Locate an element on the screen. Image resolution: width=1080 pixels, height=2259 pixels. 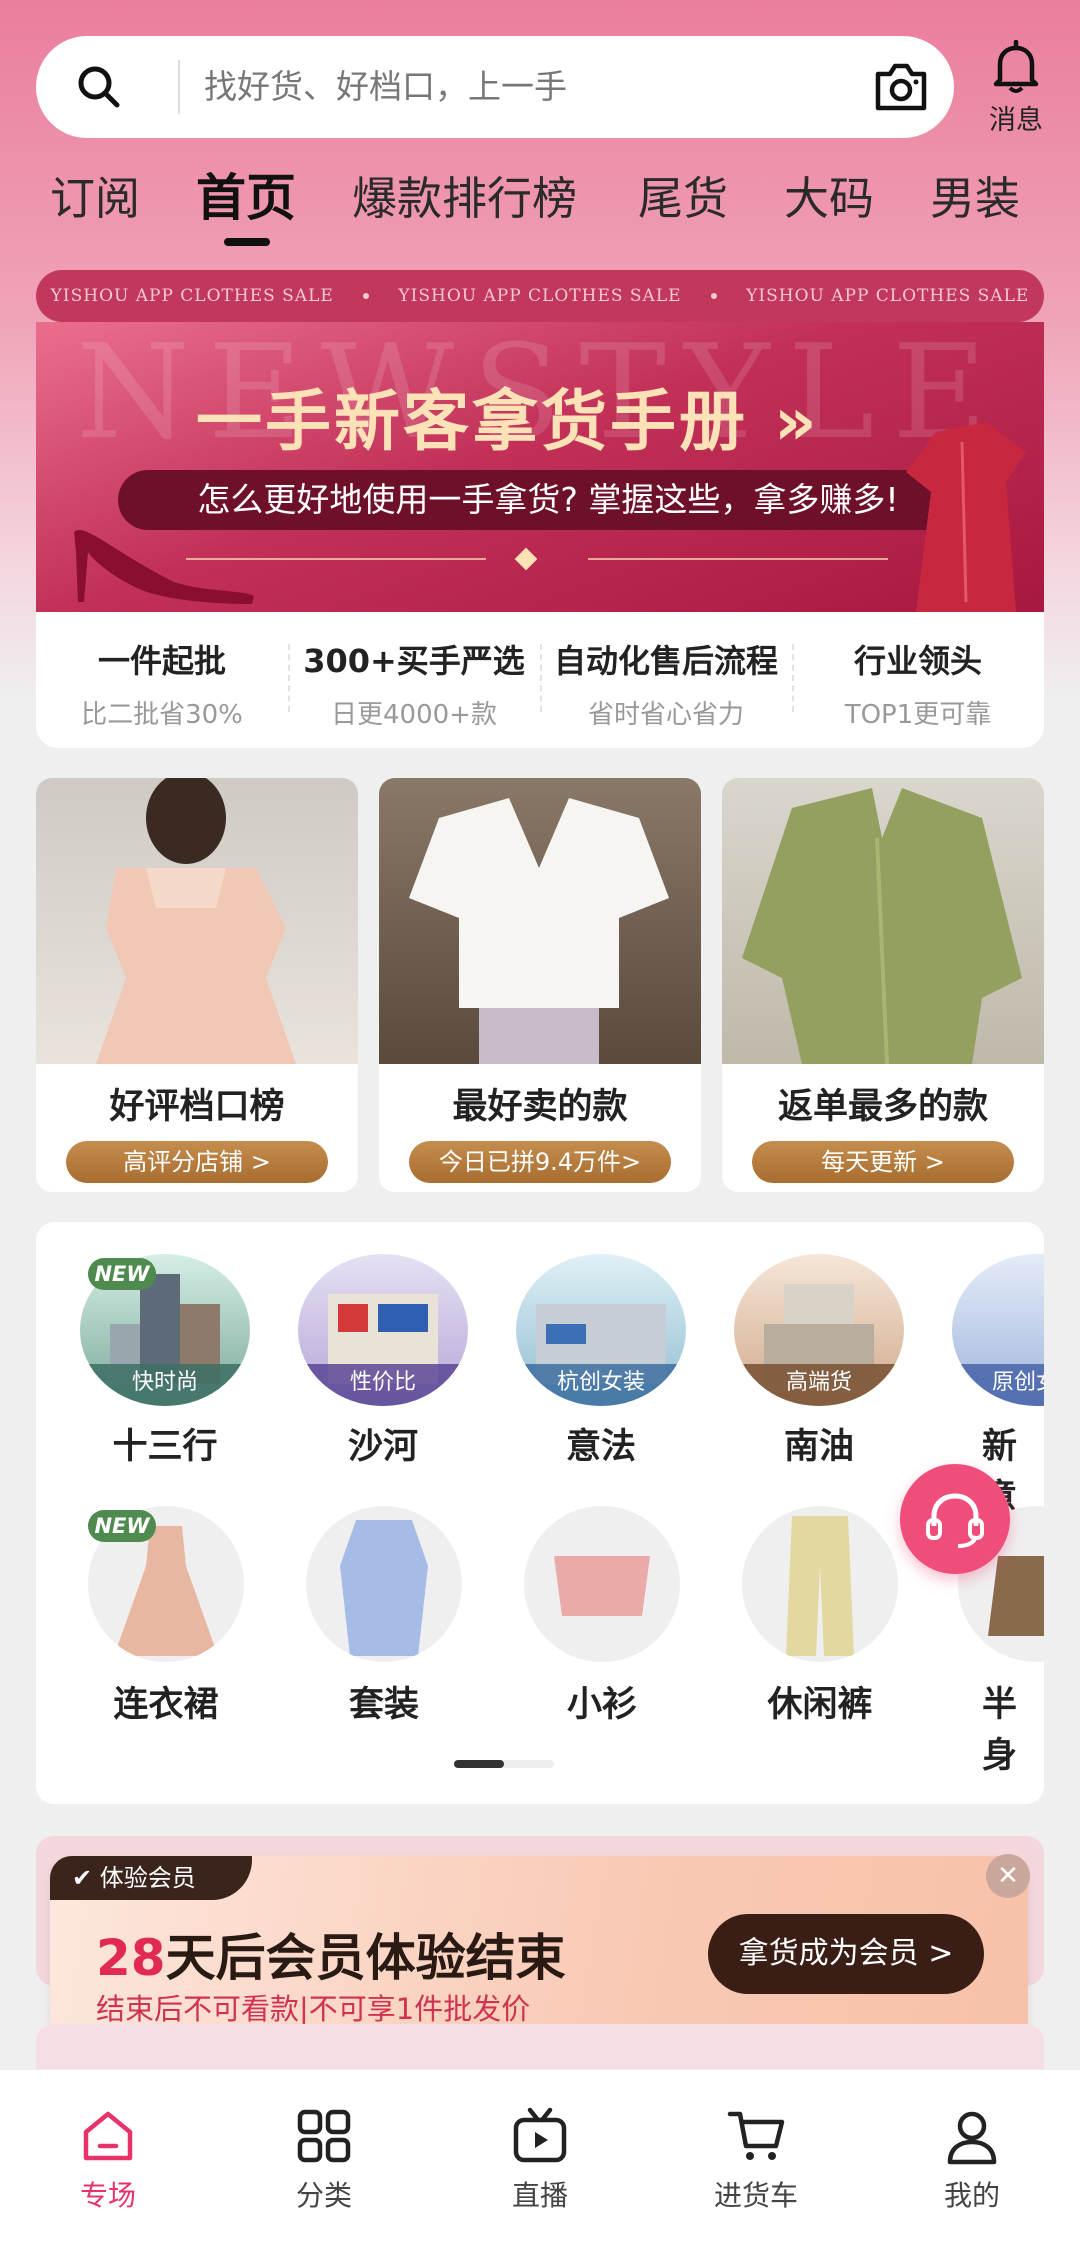
market-name: 沙河 is located at coordinates (382, 1447).